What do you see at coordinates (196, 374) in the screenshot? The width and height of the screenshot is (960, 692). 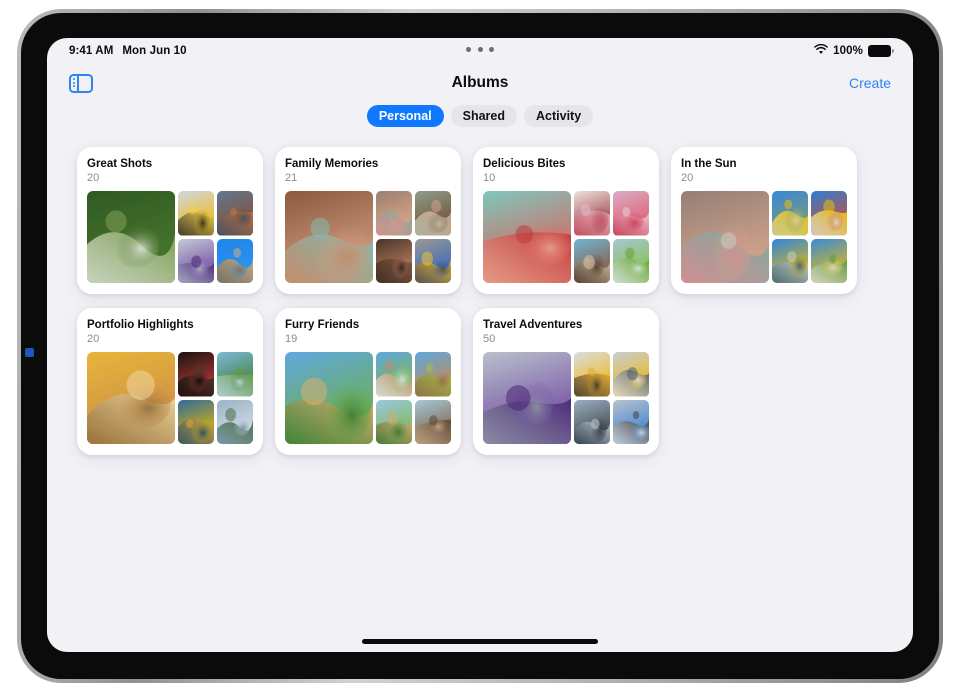 I see `person-in-dark-doorway-photo` at bounding box center [196, 374].